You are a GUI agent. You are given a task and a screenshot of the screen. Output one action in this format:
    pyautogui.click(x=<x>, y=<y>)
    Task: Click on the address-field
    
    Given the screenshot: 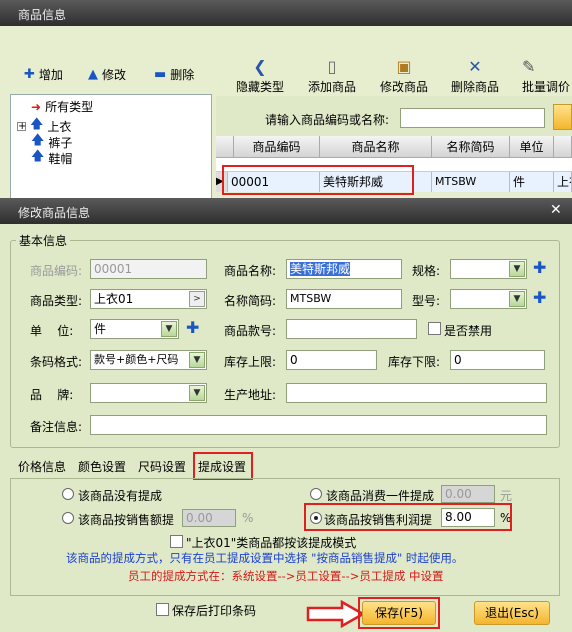 What is the action you would take?
    pyautogui.click(x=416, y=393)
    